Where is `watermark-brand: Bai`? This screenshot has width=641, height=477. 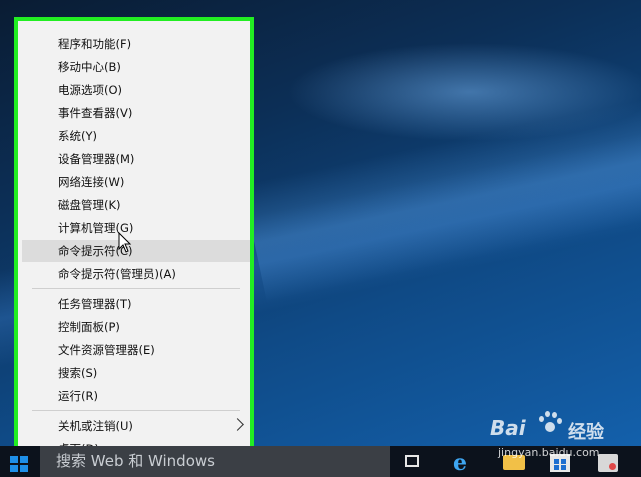
watermark-brand: Bai is located at coordinates (508, 428).